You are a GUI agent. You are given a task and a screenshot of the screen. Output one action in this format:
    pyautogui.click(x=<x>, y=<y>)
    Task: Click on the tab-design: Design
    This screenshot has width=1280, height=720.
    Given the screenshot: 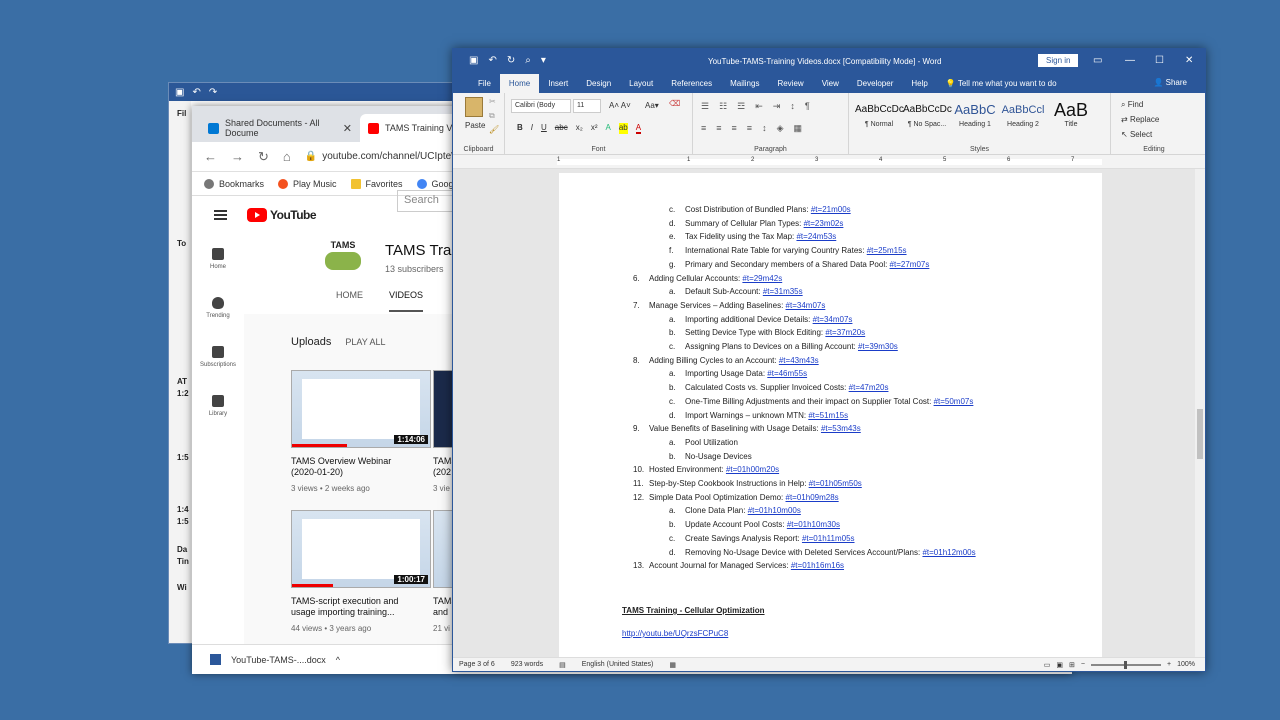 What is the action you would take?
    pyautogui.click(x=598, y=86)
    